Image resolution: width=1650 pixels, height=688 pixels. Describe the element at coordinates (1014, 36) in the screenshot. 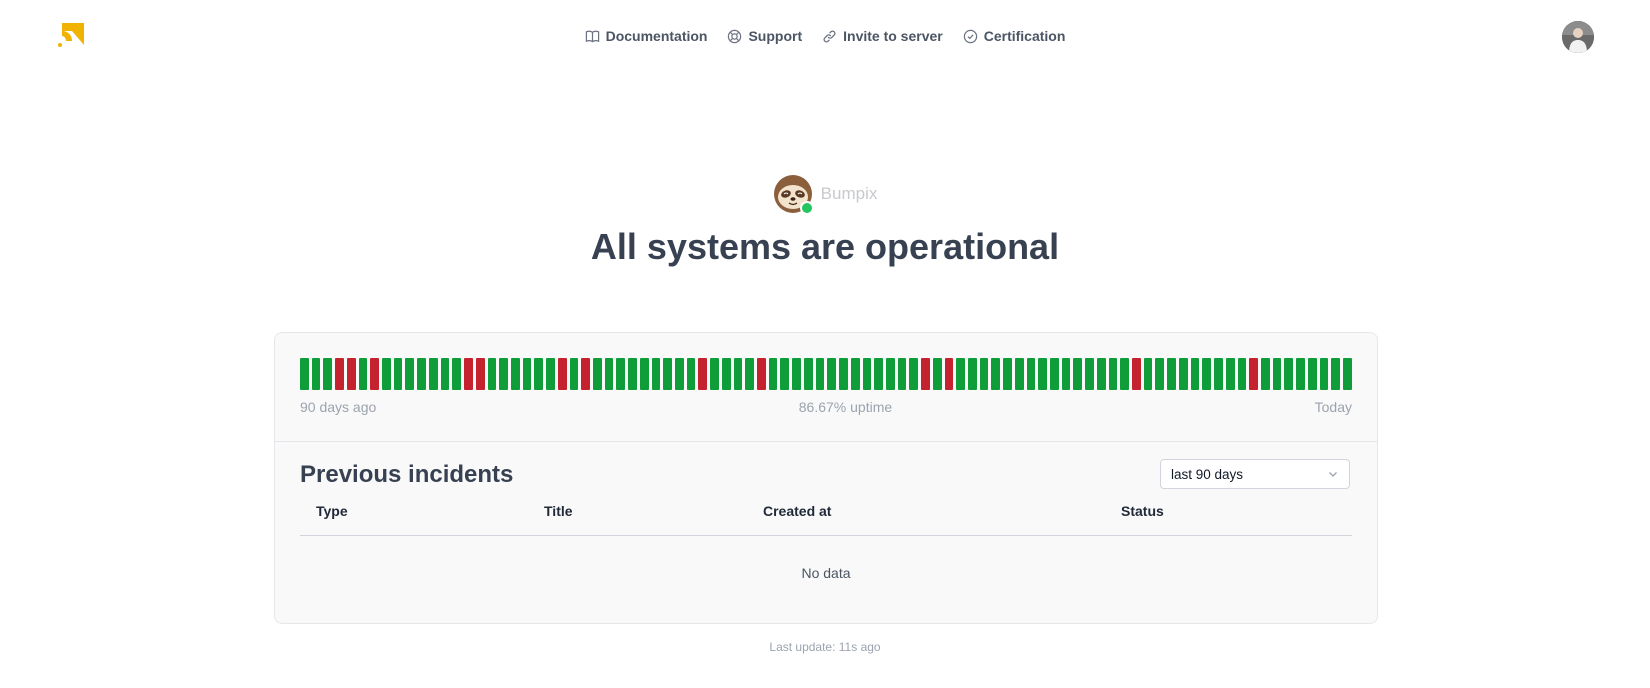

I see `nav-certification: Certification` at that location.